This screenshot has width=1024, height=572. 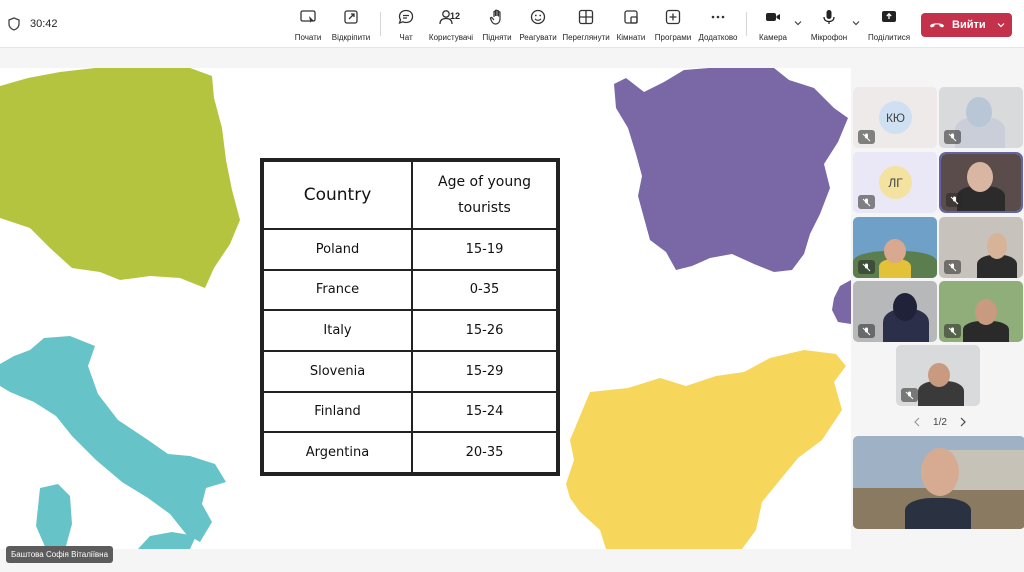 I want to click on table-row: France 0-35, so click(x=410, y=290).